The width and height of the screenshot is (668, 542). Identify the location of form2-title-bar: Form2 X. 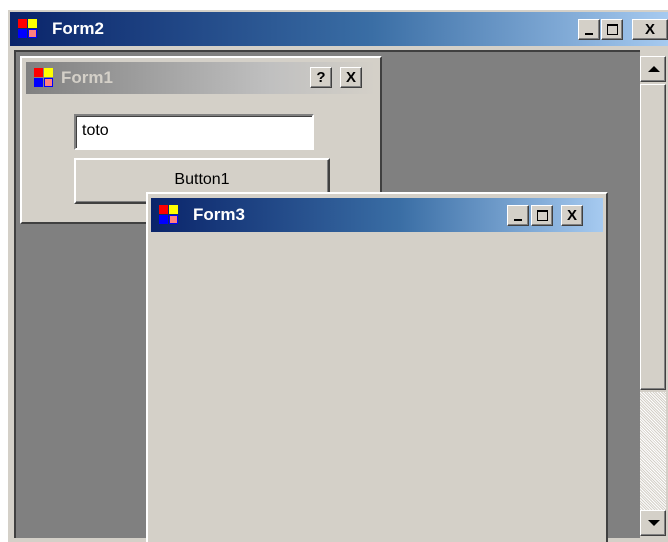
(339, 29).